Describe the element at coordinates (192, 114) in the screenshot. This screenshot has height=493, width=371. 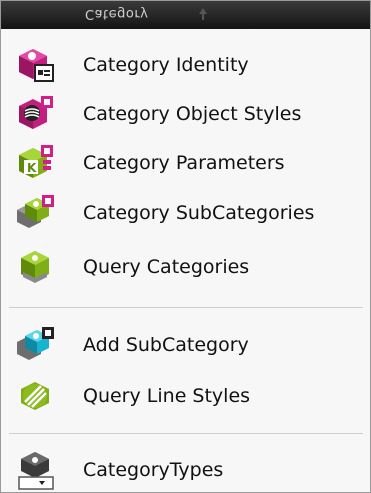
I see `menu-item-label: Category Object Styles` at that location.